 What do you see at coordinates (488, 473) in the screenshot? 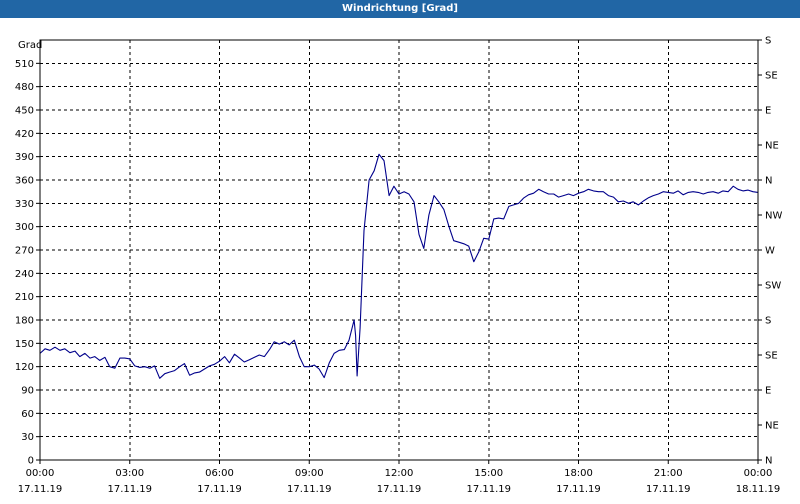
I see `x-tick-time-label: 15:00` at bounding box center [488, 473].